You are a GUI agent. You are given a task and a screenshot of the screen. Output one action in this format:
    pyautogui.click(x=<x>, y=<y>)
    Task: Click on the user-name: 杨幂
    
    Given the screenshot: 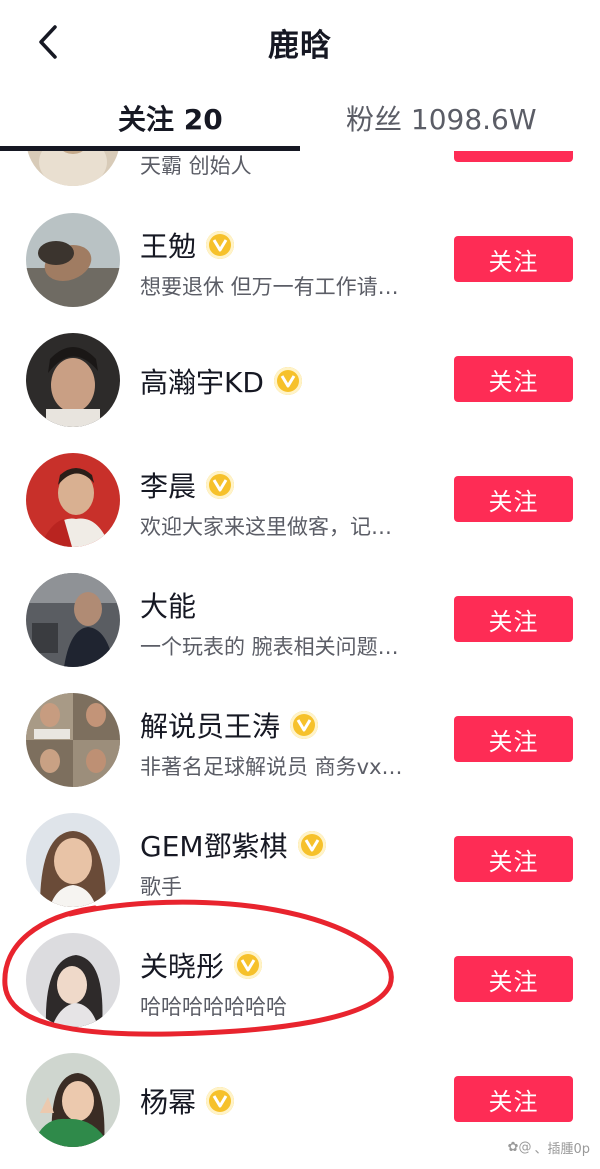 What is the action you would take?
    pyautogui.click(x=168, y=1101)
    